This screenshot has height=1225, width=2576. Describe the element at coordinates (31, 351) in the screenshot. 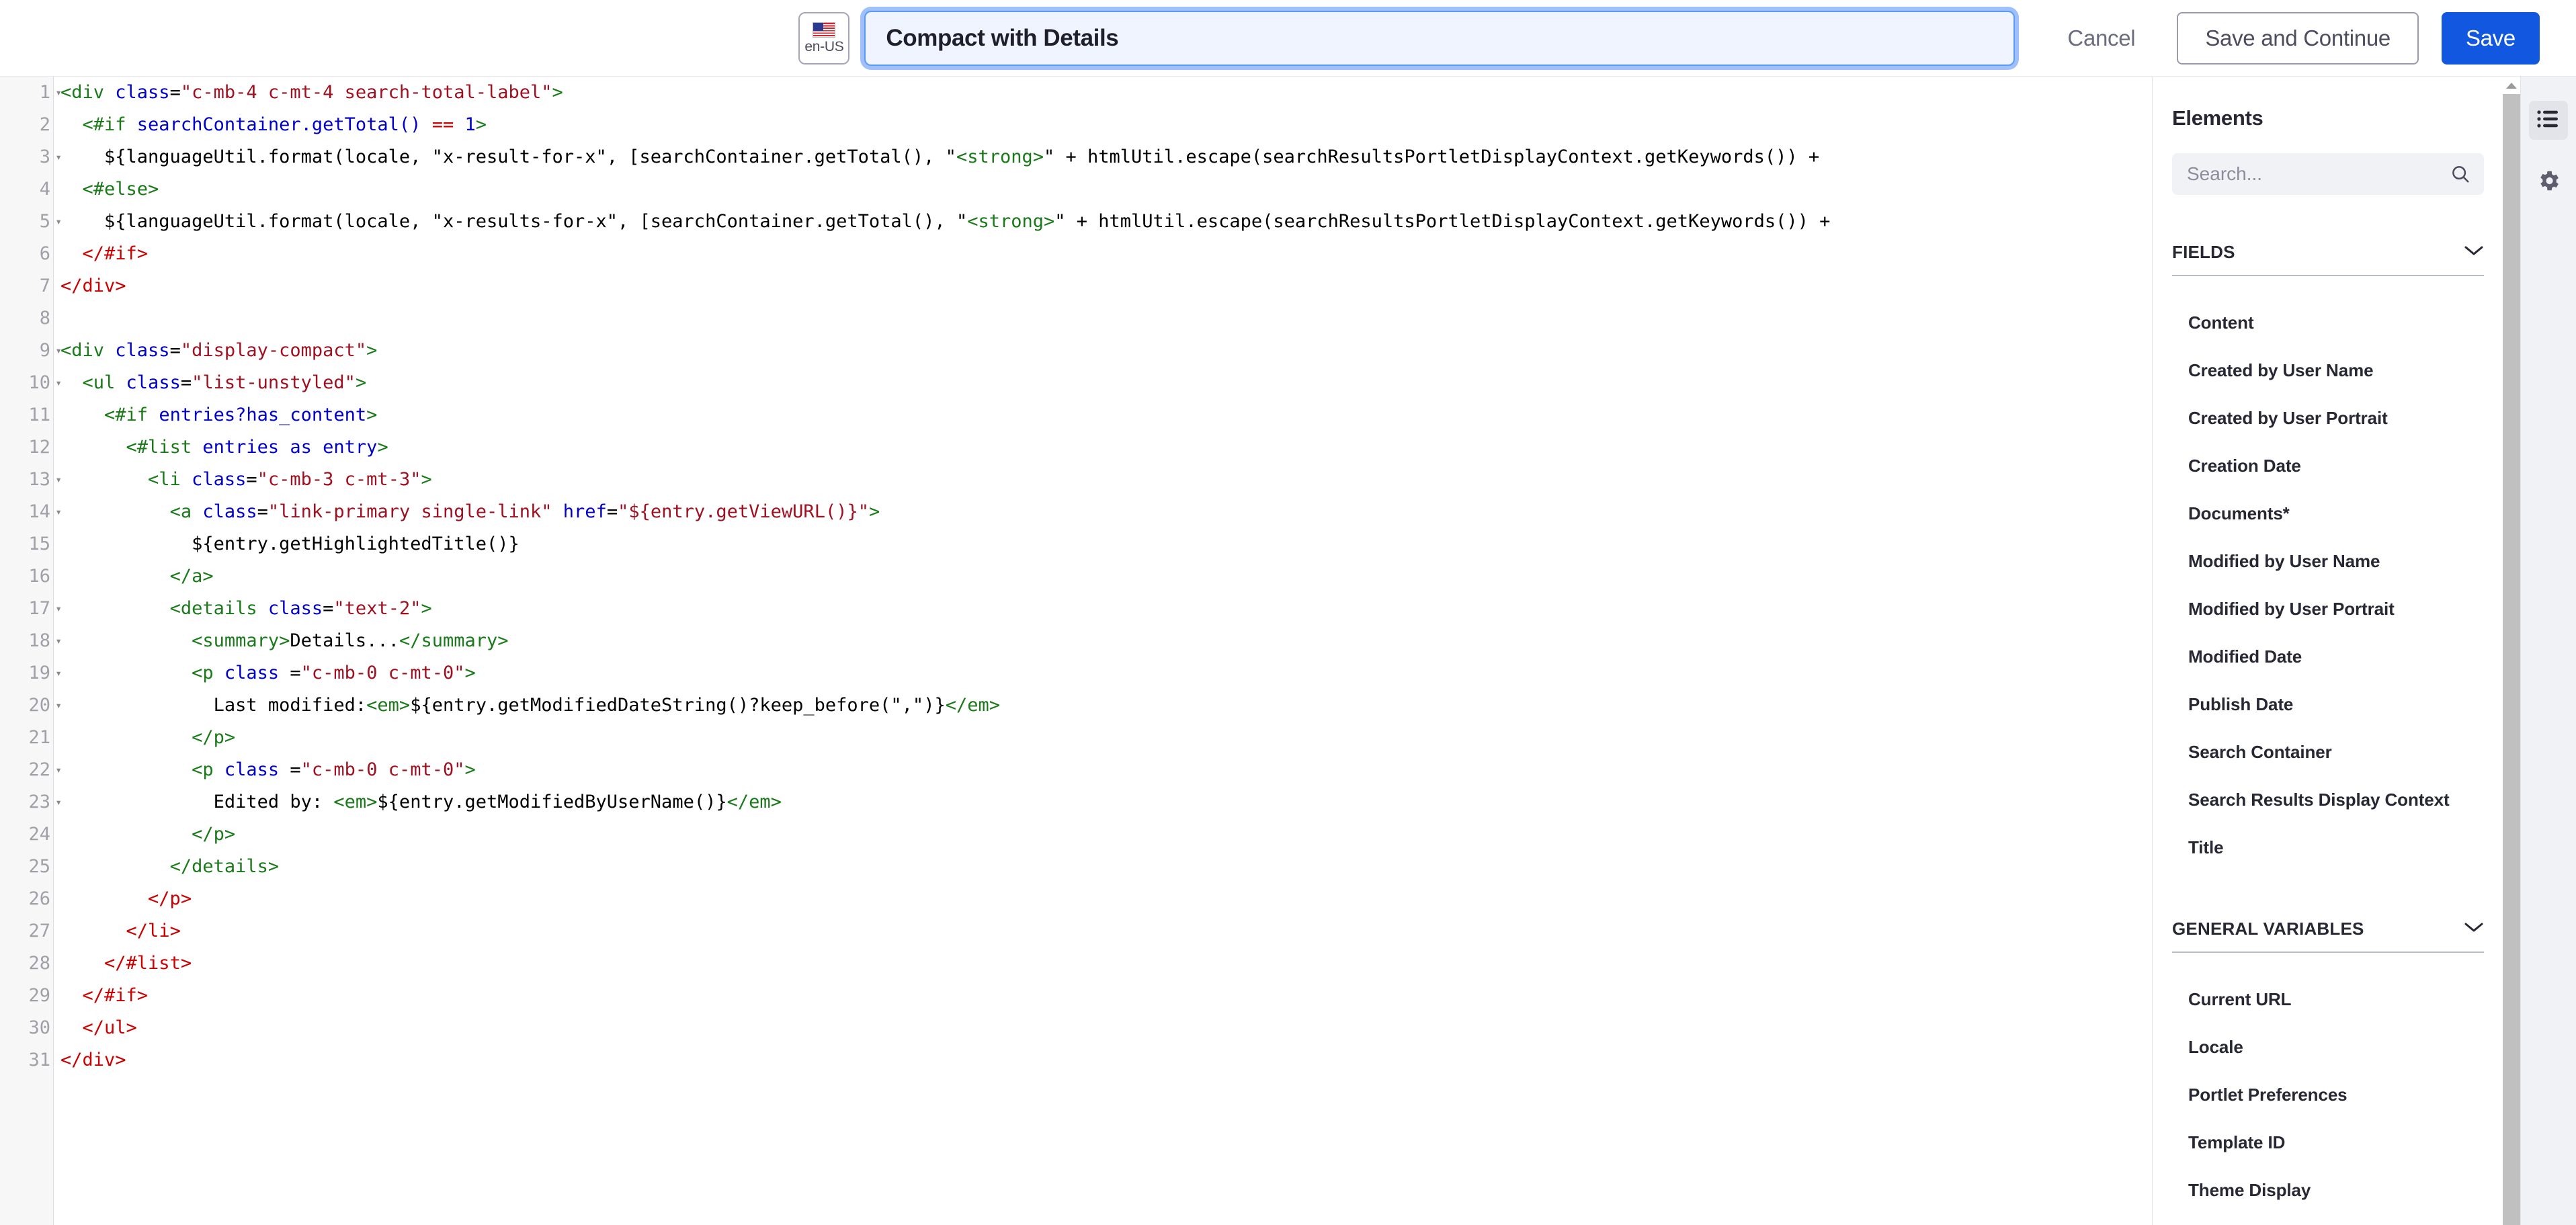

I see `line-number: 9 ▾` at that location.